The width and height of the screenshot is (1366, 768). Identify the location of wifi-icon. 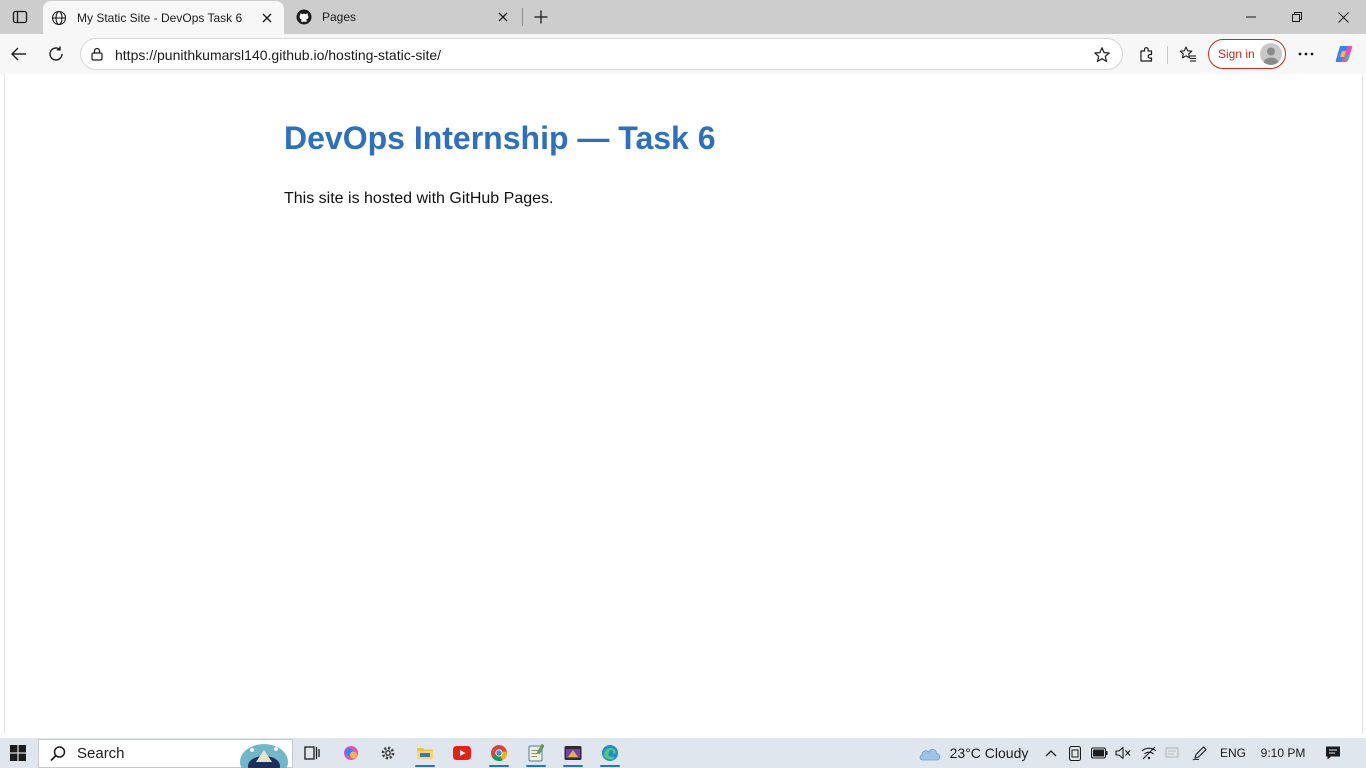
(1149, 753).